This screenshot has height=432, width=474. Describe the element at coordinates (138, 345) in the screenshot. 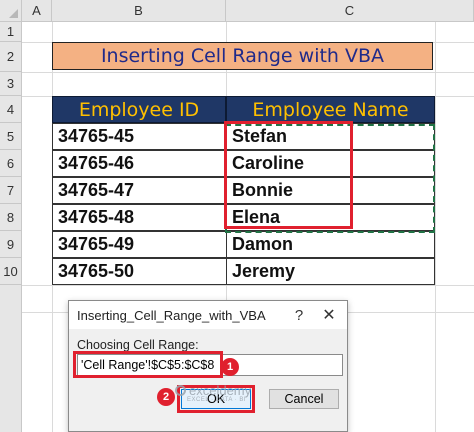

I see `dialog-prompt: Choosing Cell Range:` at that location.